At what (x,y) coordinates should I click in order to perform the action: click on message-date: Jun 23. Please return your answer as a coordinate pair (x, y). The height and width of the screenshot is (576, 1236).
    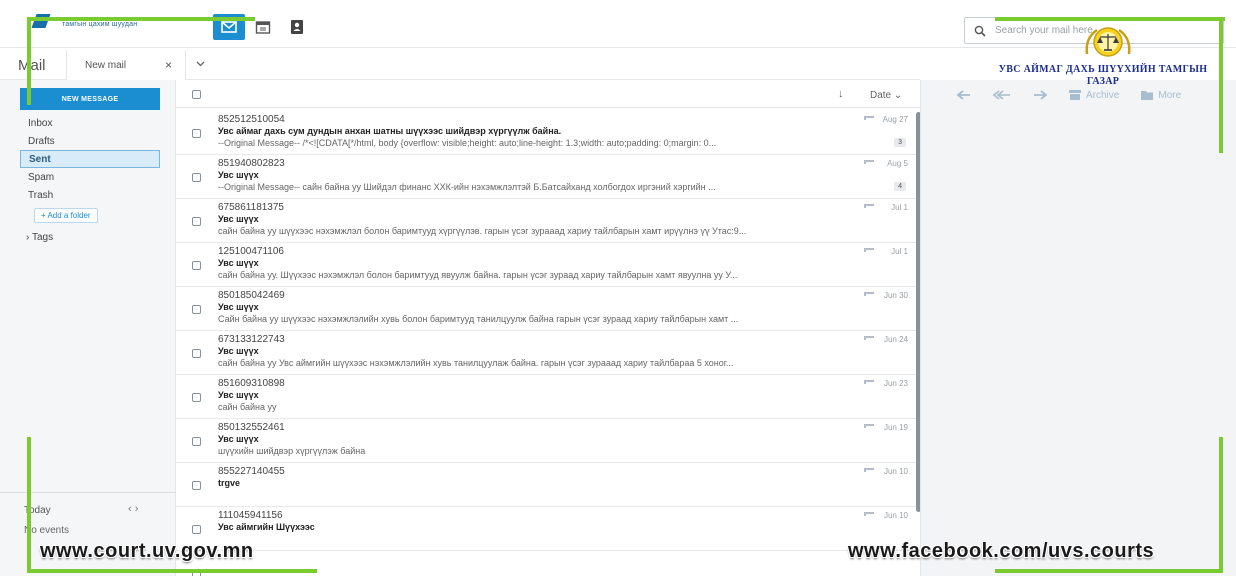
    Looking at the image, I should click on (895, 383).